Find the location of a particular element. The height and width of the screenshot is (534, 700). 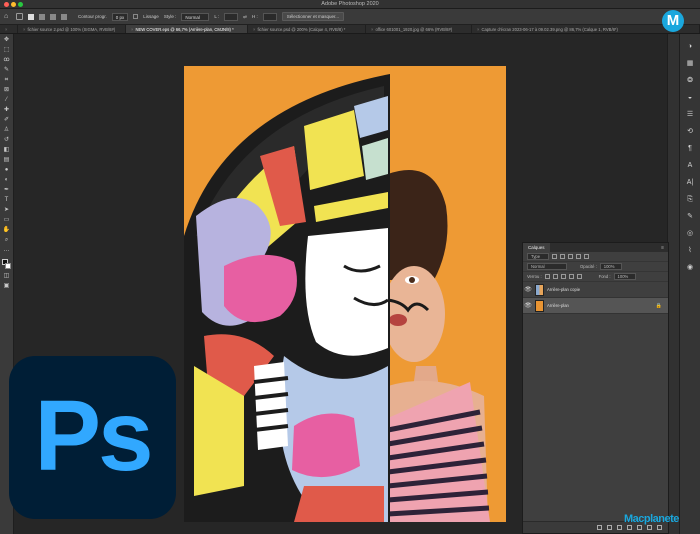

lasso-tool-icon: ꝏ is located at coordinates (7, 60).